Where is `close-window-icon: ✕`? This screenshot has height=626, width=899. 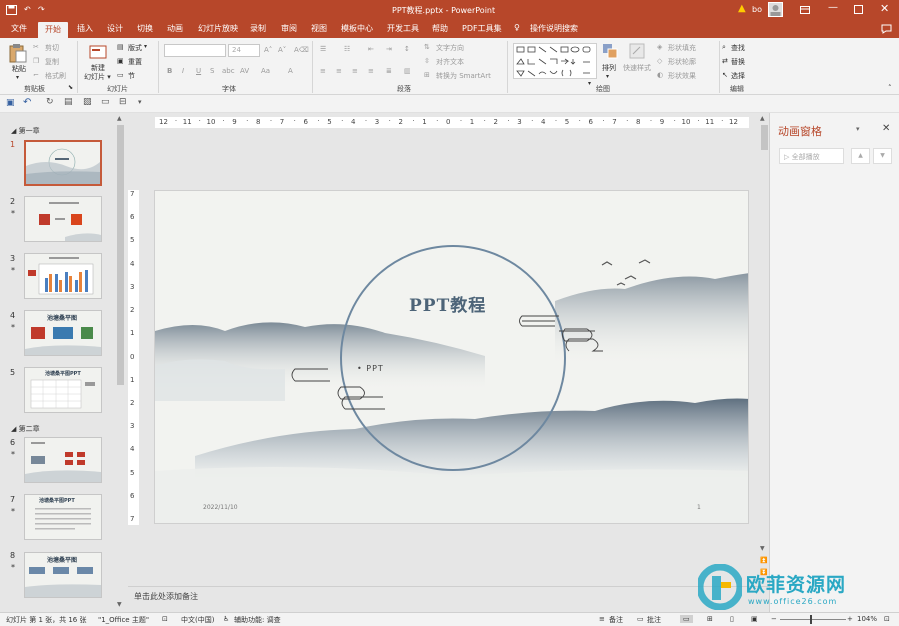 close-window-icon: ✕ is located at coordinates (884, 8).